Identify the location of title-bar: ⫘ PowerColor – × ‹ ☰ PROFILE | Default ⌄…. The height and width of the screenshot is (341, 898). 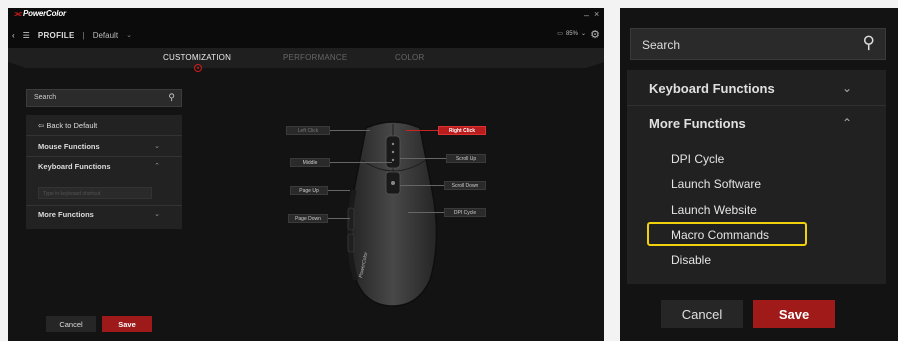
(306, 28).